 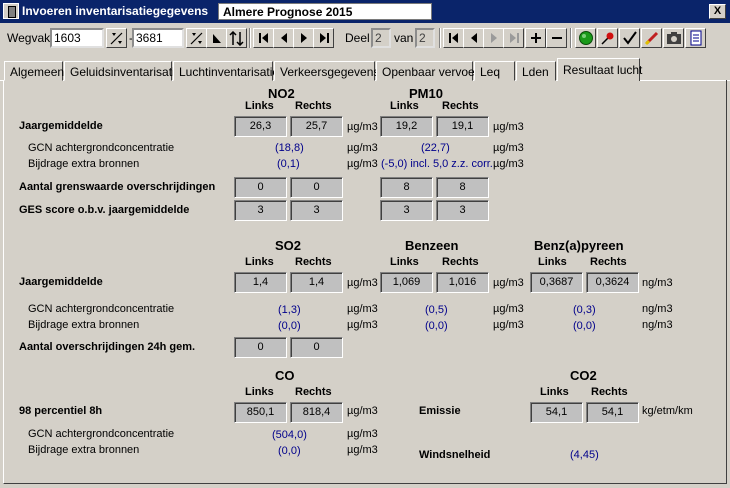 What do you see at coordinates (101, 434) in the screenshot?
I see `gcn-label-3: GCN achtergrondconcentratie` at bounding box center [101, 434].